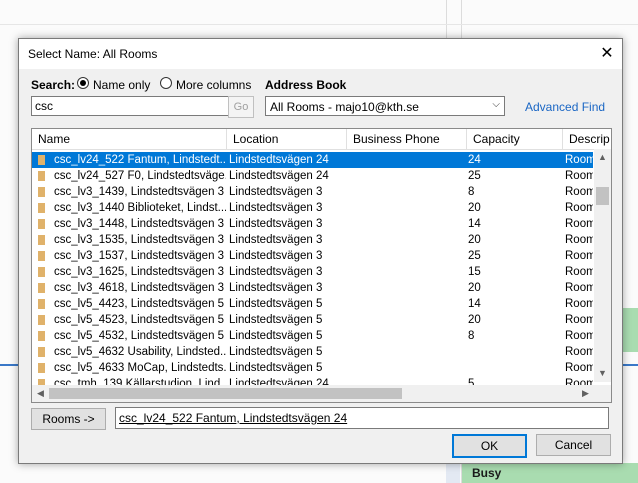  What do you see at coordinates (585, 393) in the screenshot?
I see `scroll-right-icon: ▶` at bounding box center [585, 393].